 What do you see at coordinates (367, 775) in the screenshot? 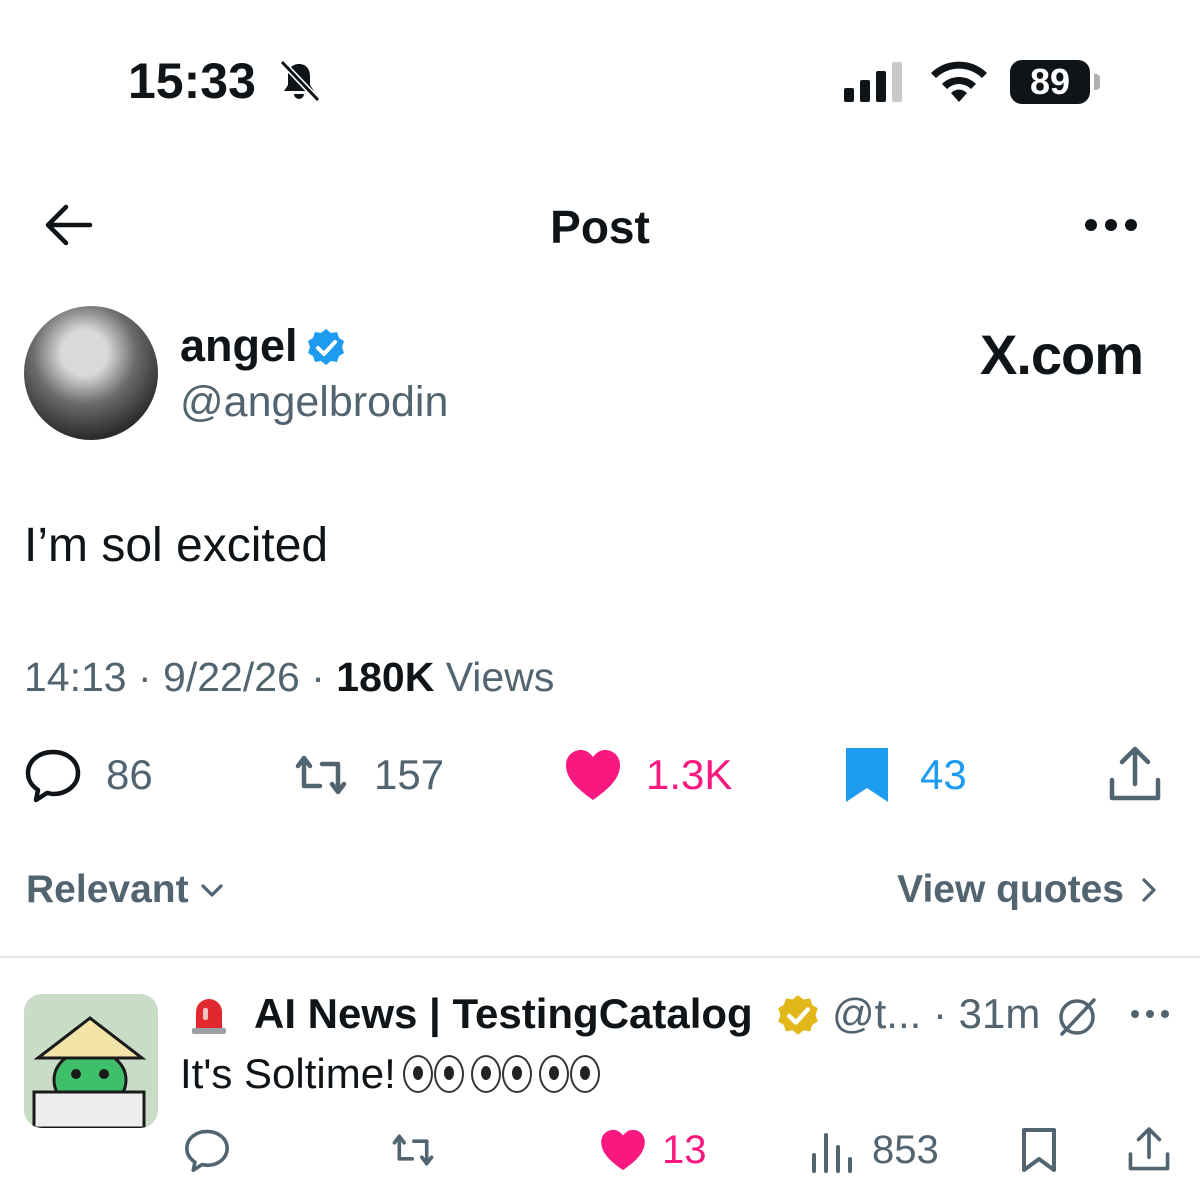
I see `repost-button: 157` at bounding box center [367, 775].